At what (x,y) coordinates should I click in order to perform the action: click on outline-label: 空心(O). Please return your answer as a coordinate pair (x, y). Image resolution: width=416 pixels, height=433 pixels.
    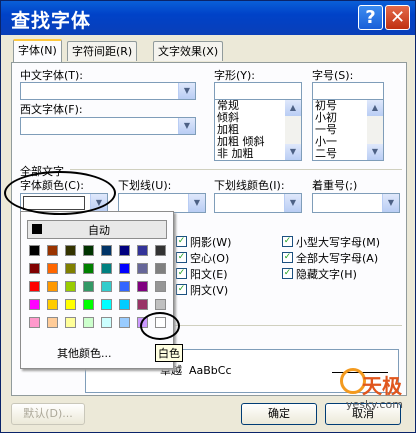
    Looking at the image, I should click on (210, 258).